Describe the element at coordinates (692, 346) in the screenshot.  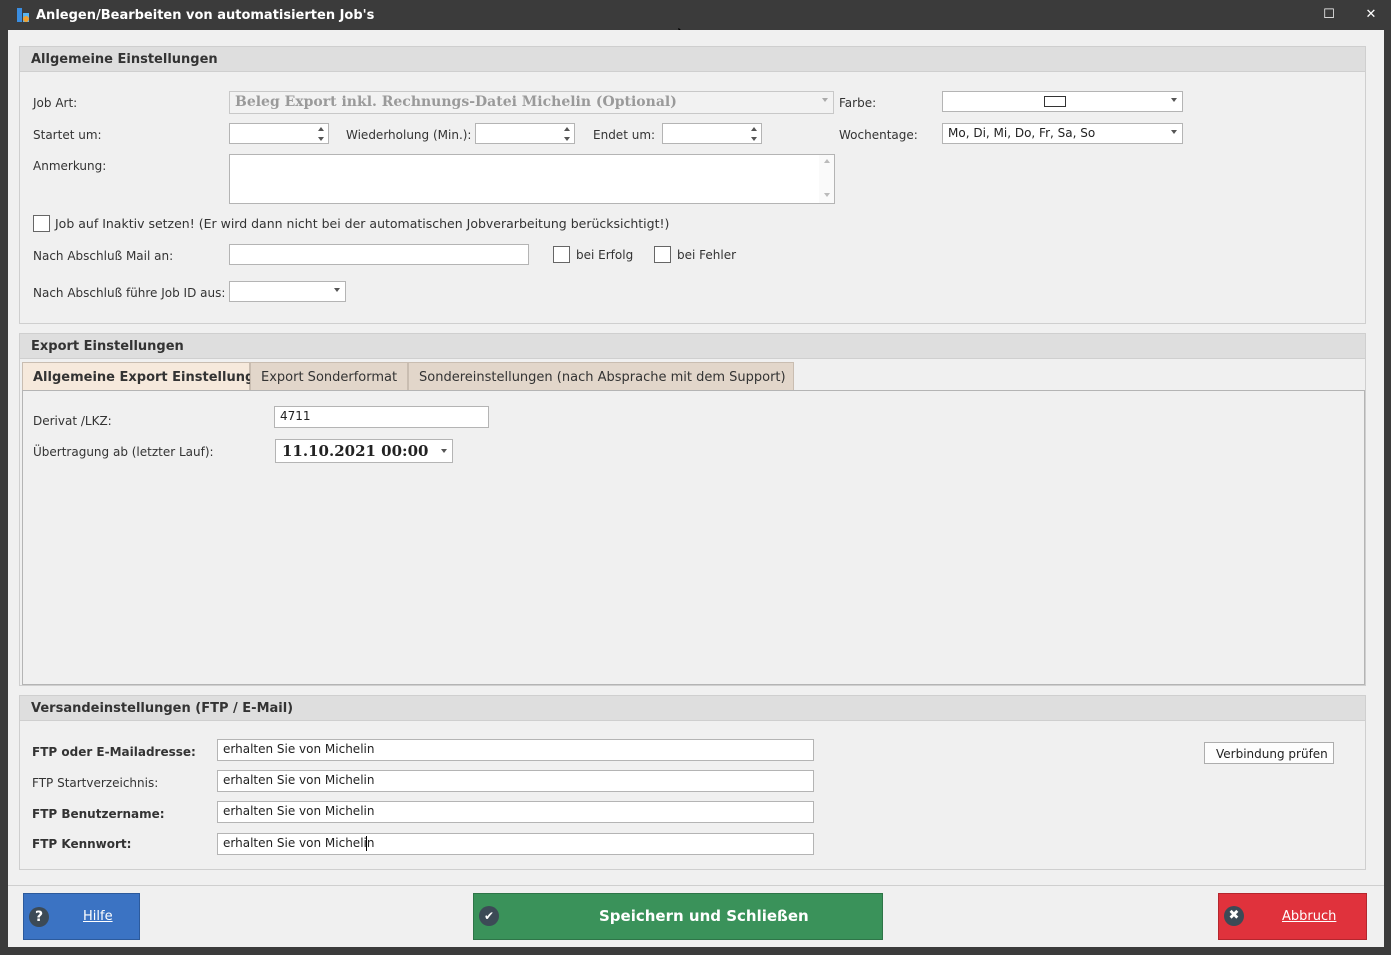
I see `group-header: Export Einstellungen` at that location.